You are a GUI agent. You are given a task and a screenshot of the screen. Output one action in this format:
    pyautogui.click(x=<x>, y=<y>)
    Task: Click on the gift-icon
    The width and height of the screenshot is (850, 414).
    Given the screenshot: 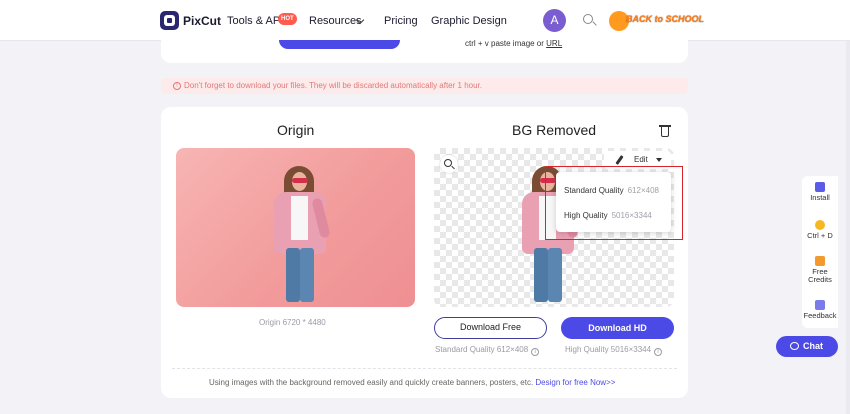 What is the action you would take?
    pyautogui.click(x=820, y=261)
    